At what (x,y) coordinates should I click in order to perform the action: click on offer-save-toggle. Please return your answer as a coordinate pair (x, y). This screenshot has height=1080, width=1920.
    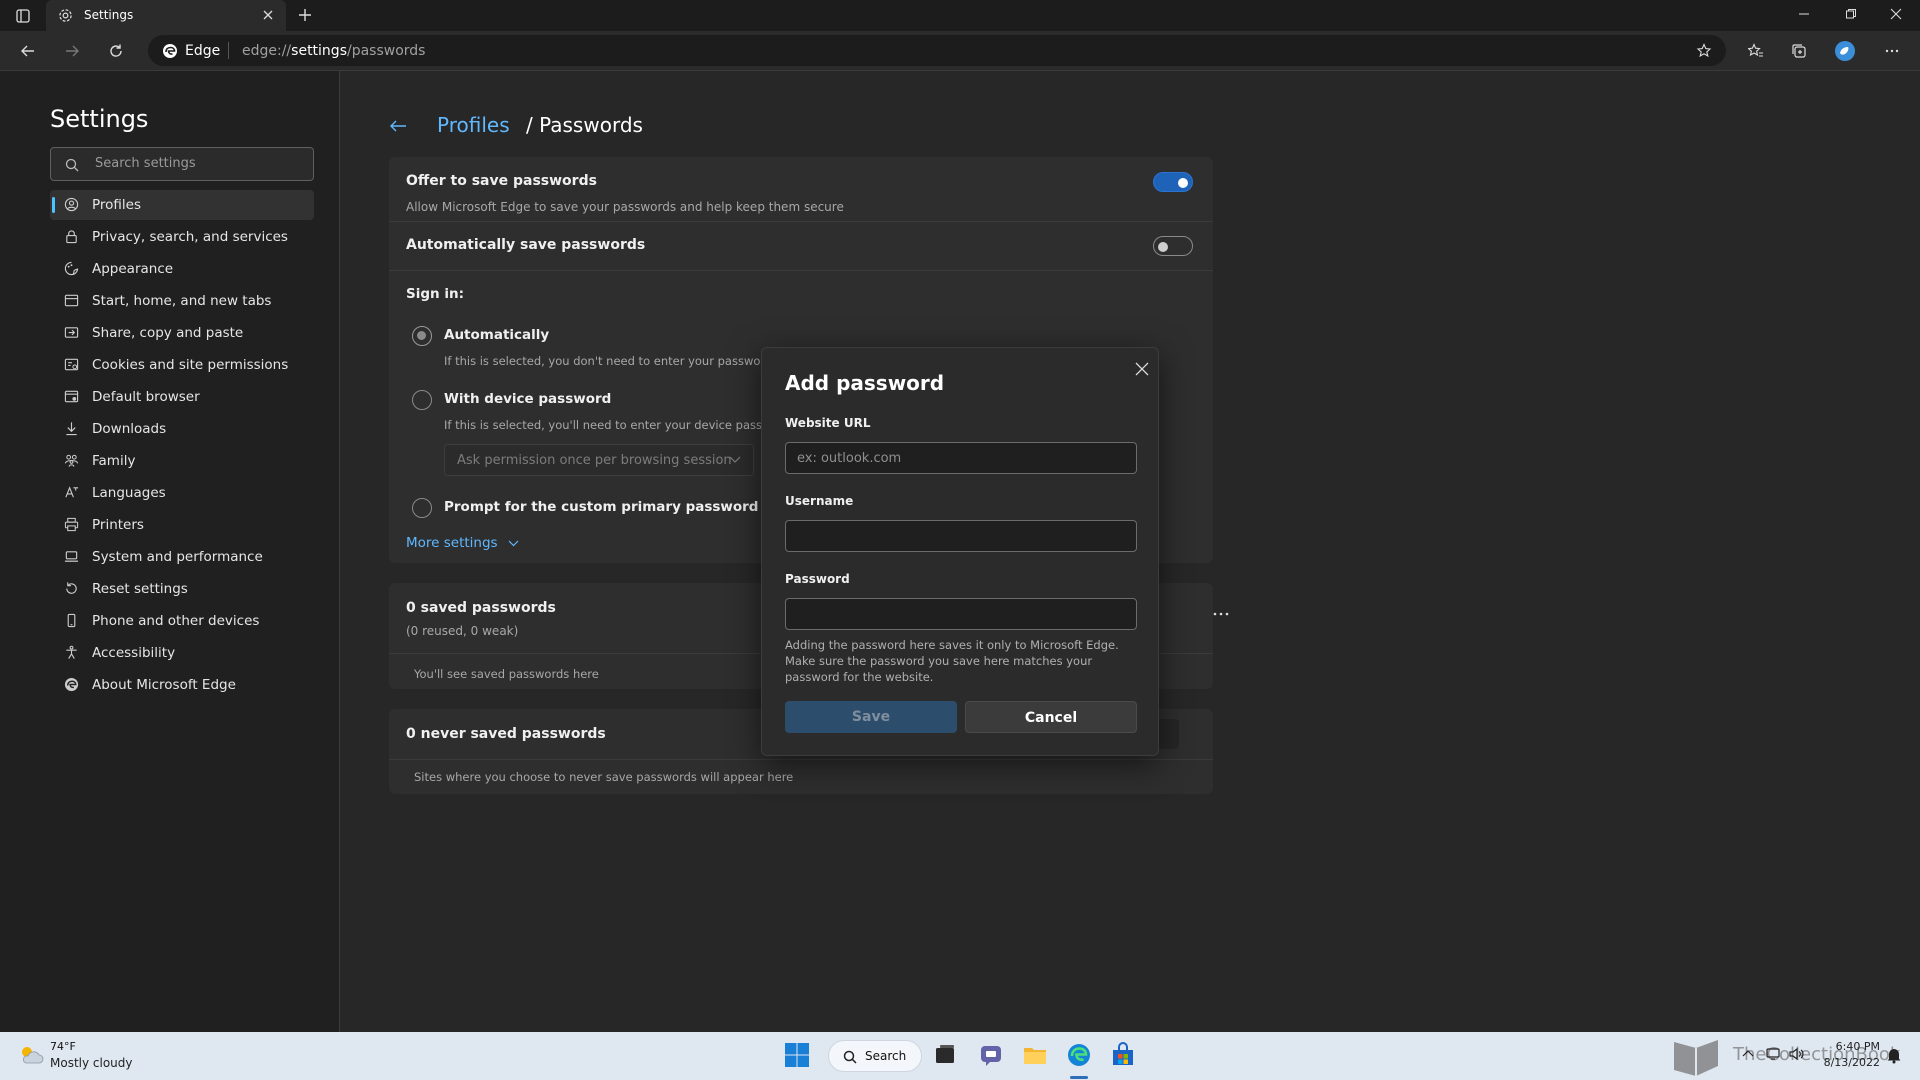
    Looking at the image, I should click on (1173, 182).